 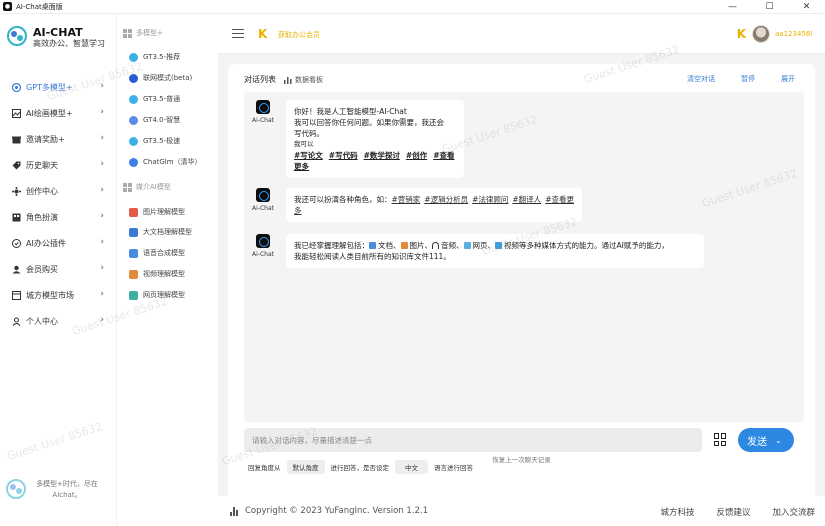 I want to click on model-label: 大文档理解模型, so click(x=167, y=232).